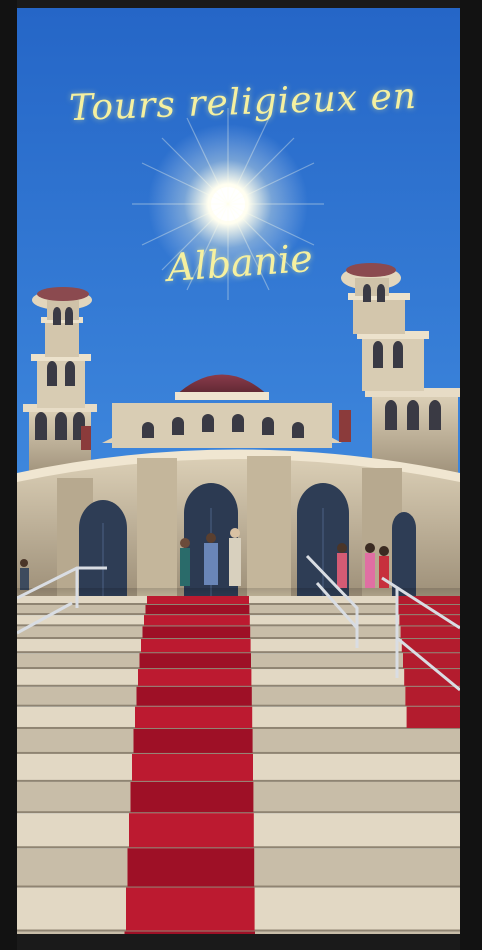 This screenshot has width=482, height=950. Describe the element at coordinates (238, 524) in the screenshot. I see `church-facade` at that location.